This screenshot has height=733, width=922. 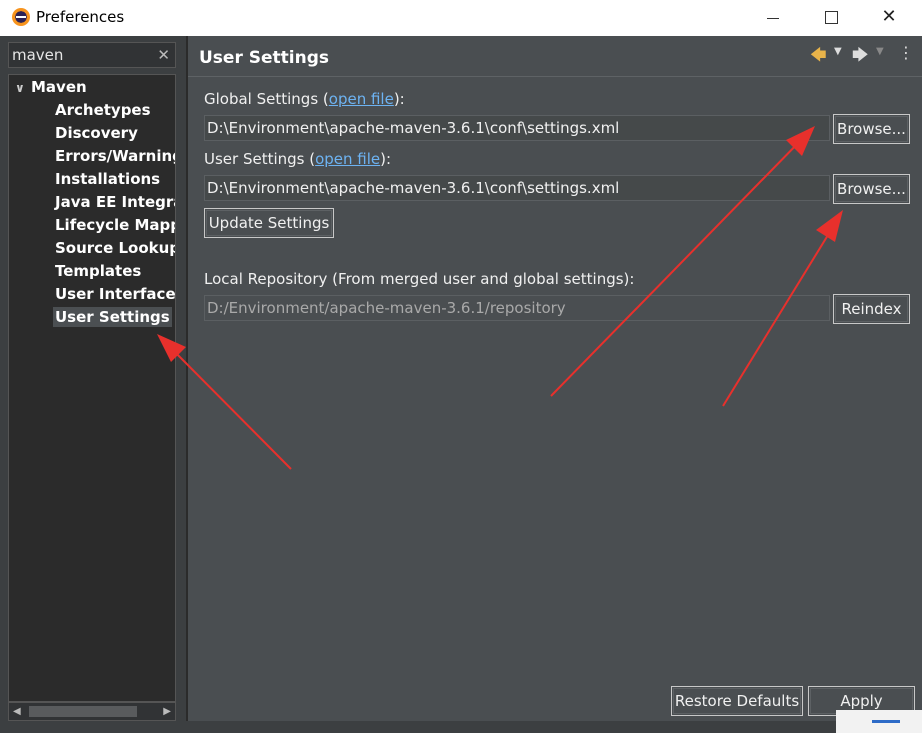 I want to click on global-settings-label-suffix: ):, so click(x=399, y=99).